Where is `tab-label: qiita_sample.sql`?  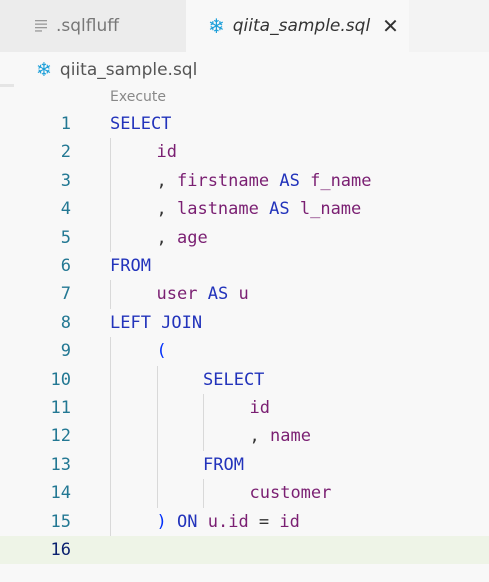 tab-label: qiita_sample.sql is located at coordinates (301, 26).